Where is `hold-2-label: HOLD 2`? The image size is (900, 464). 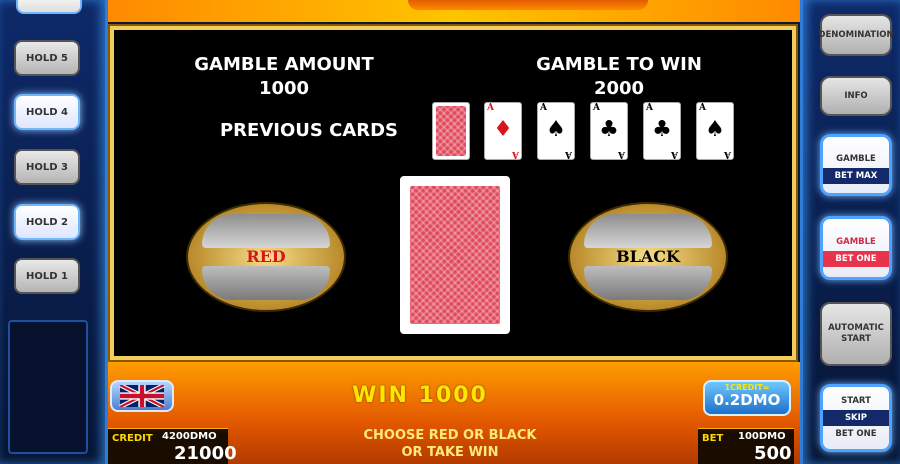 hold-2-label: HOLD 2 is located at coordinates (47, 222).